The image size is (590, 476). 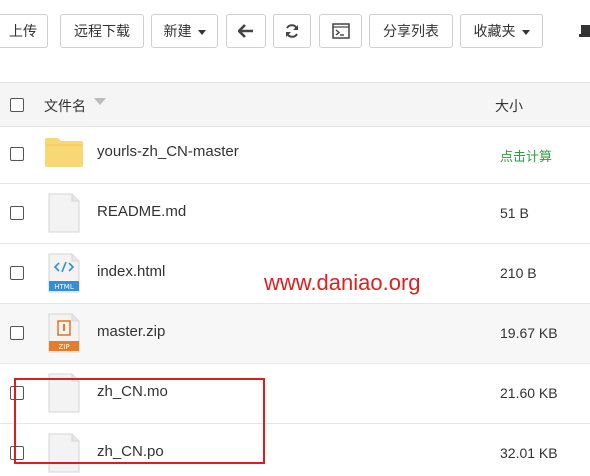 I want to click on highlight-annotation-box, so click(x=139, y=421).